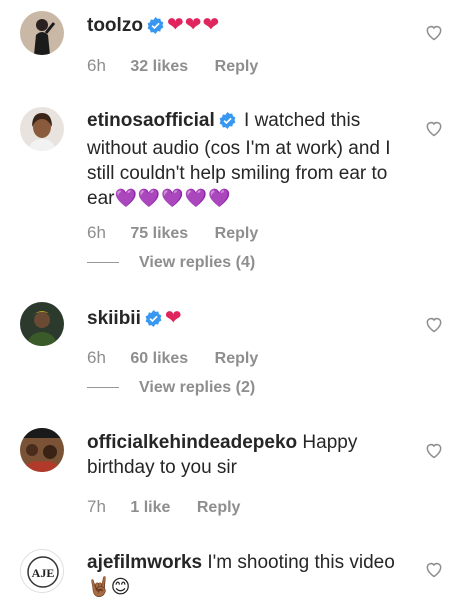 The height and width of the screenshot is (600, 474). What do you see at coordinates (244, 26) in the screenshot?
I see `comment-text: toolzo ❤❤❤` at bounding box center [244, 26].